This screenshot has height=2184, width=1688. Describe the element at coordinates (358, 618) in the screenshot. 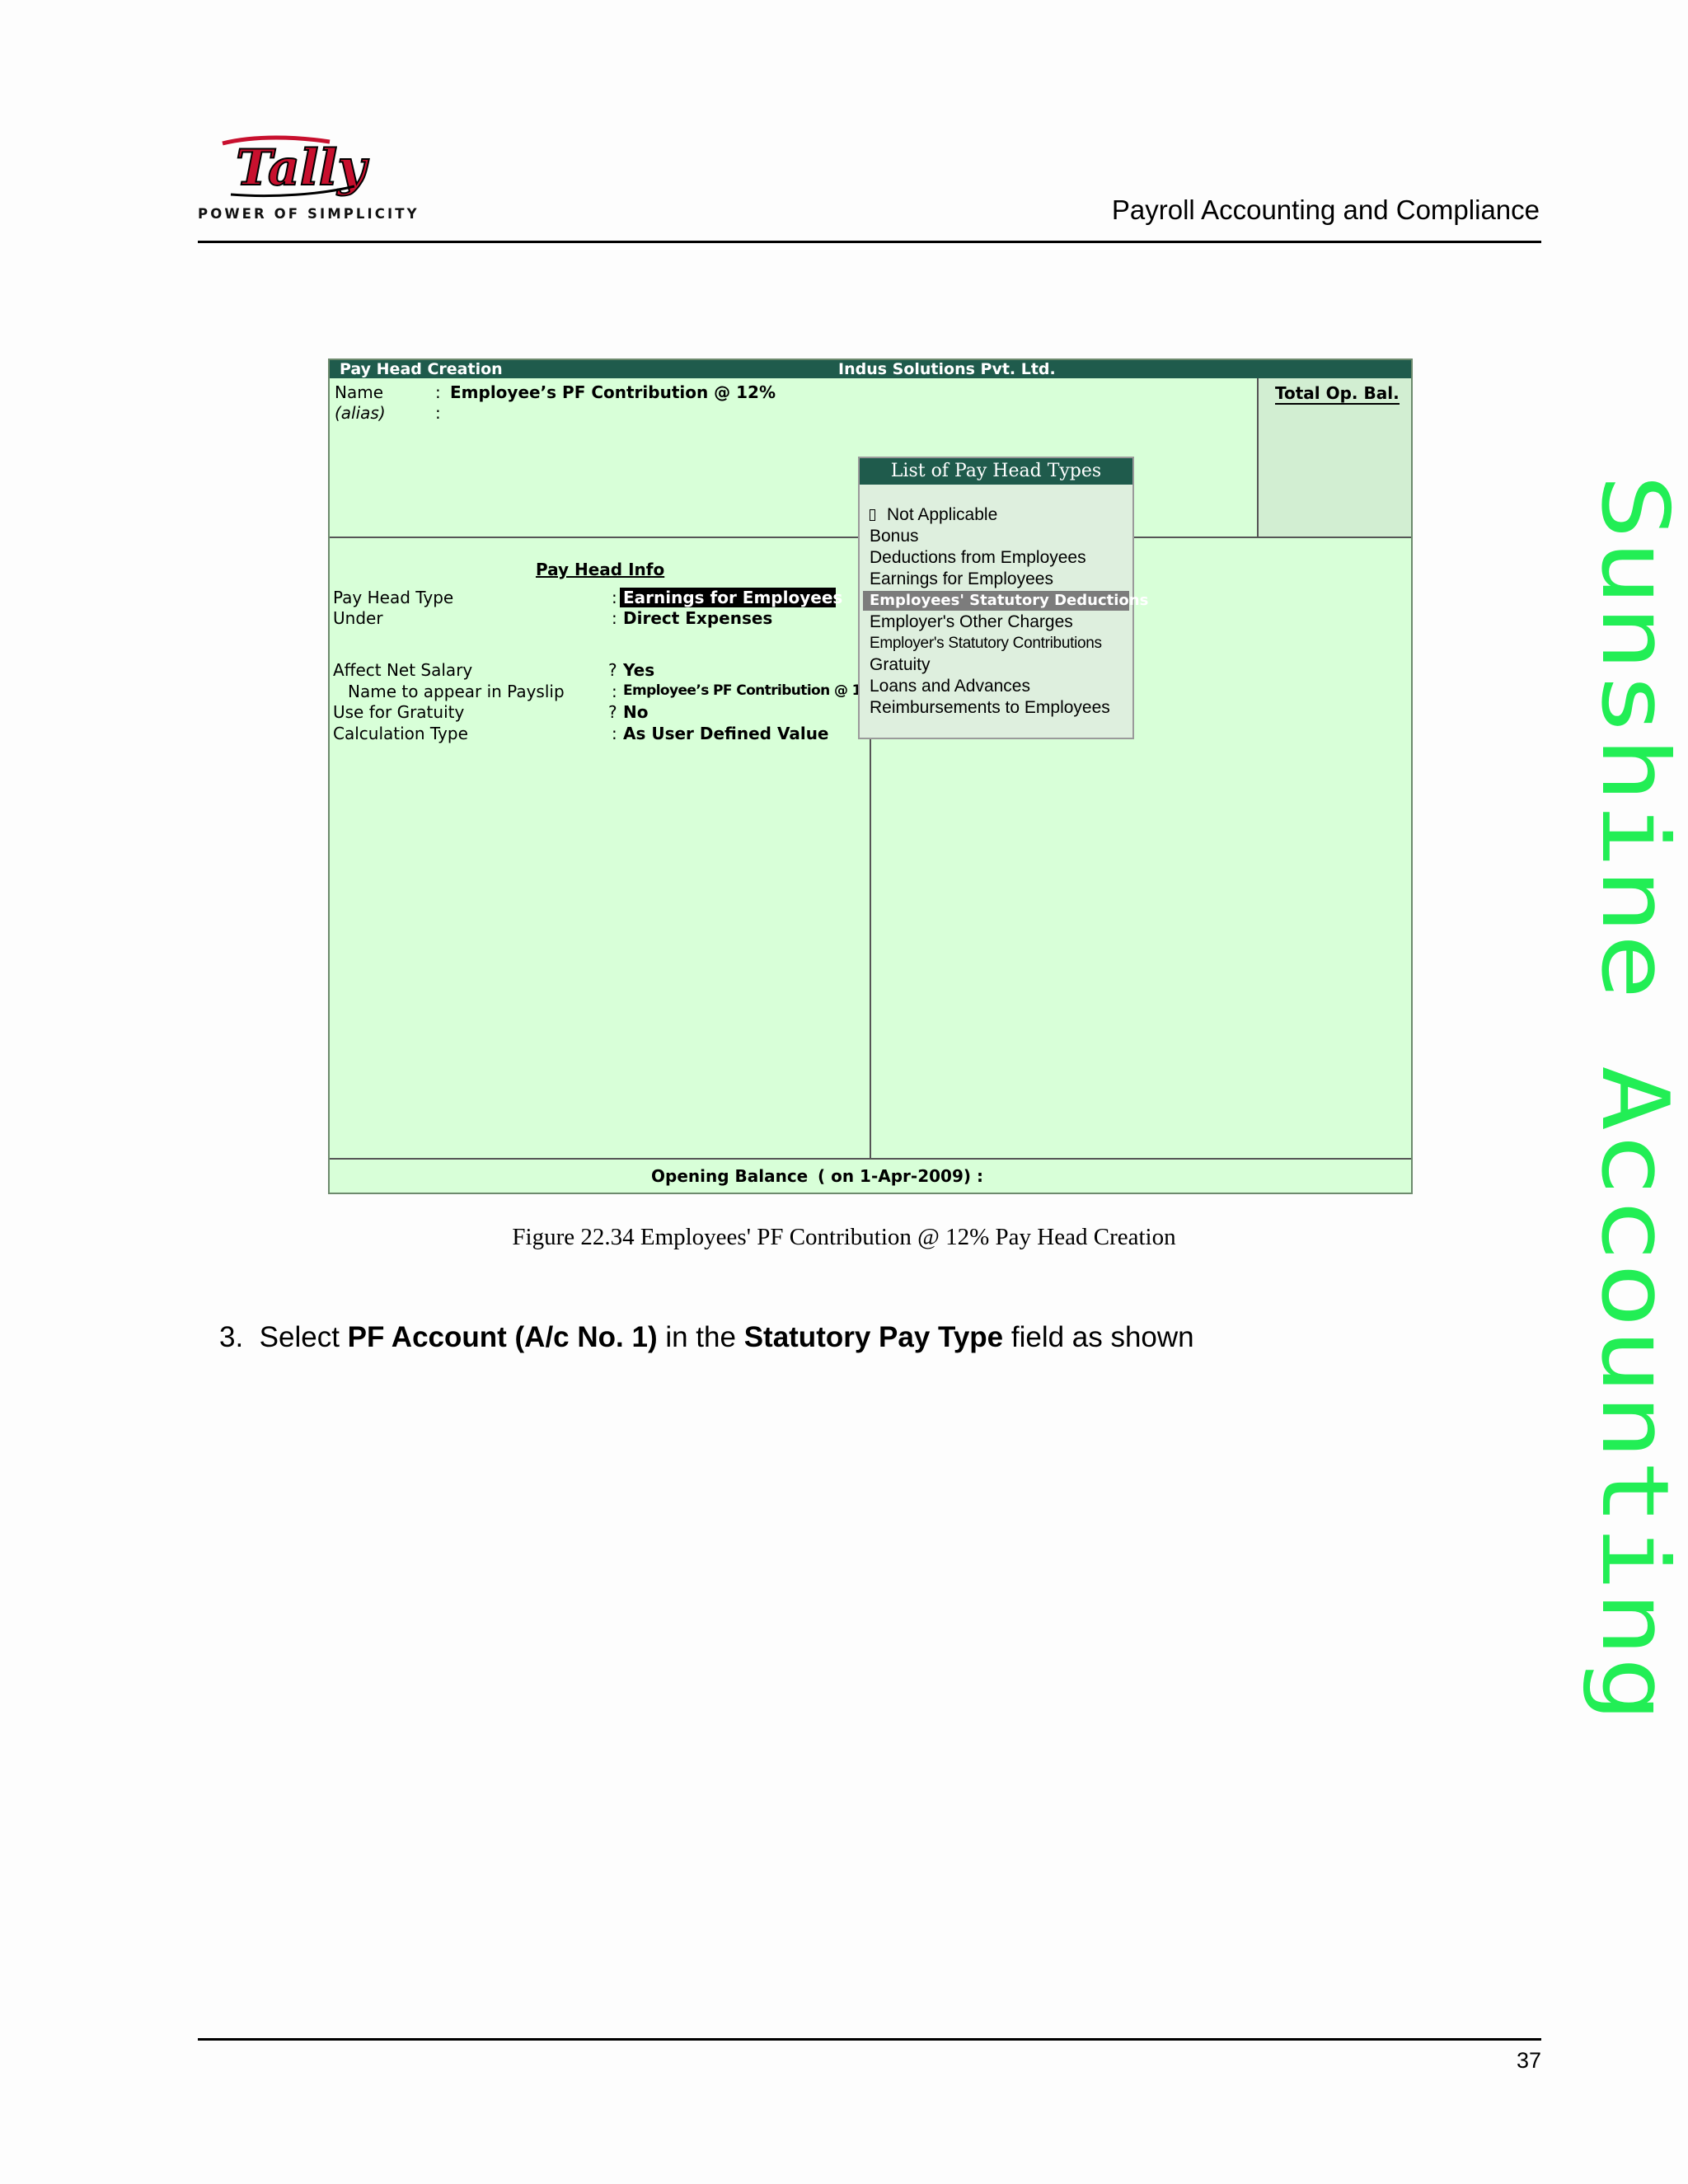

I see `field-label-under: Under` at that location.